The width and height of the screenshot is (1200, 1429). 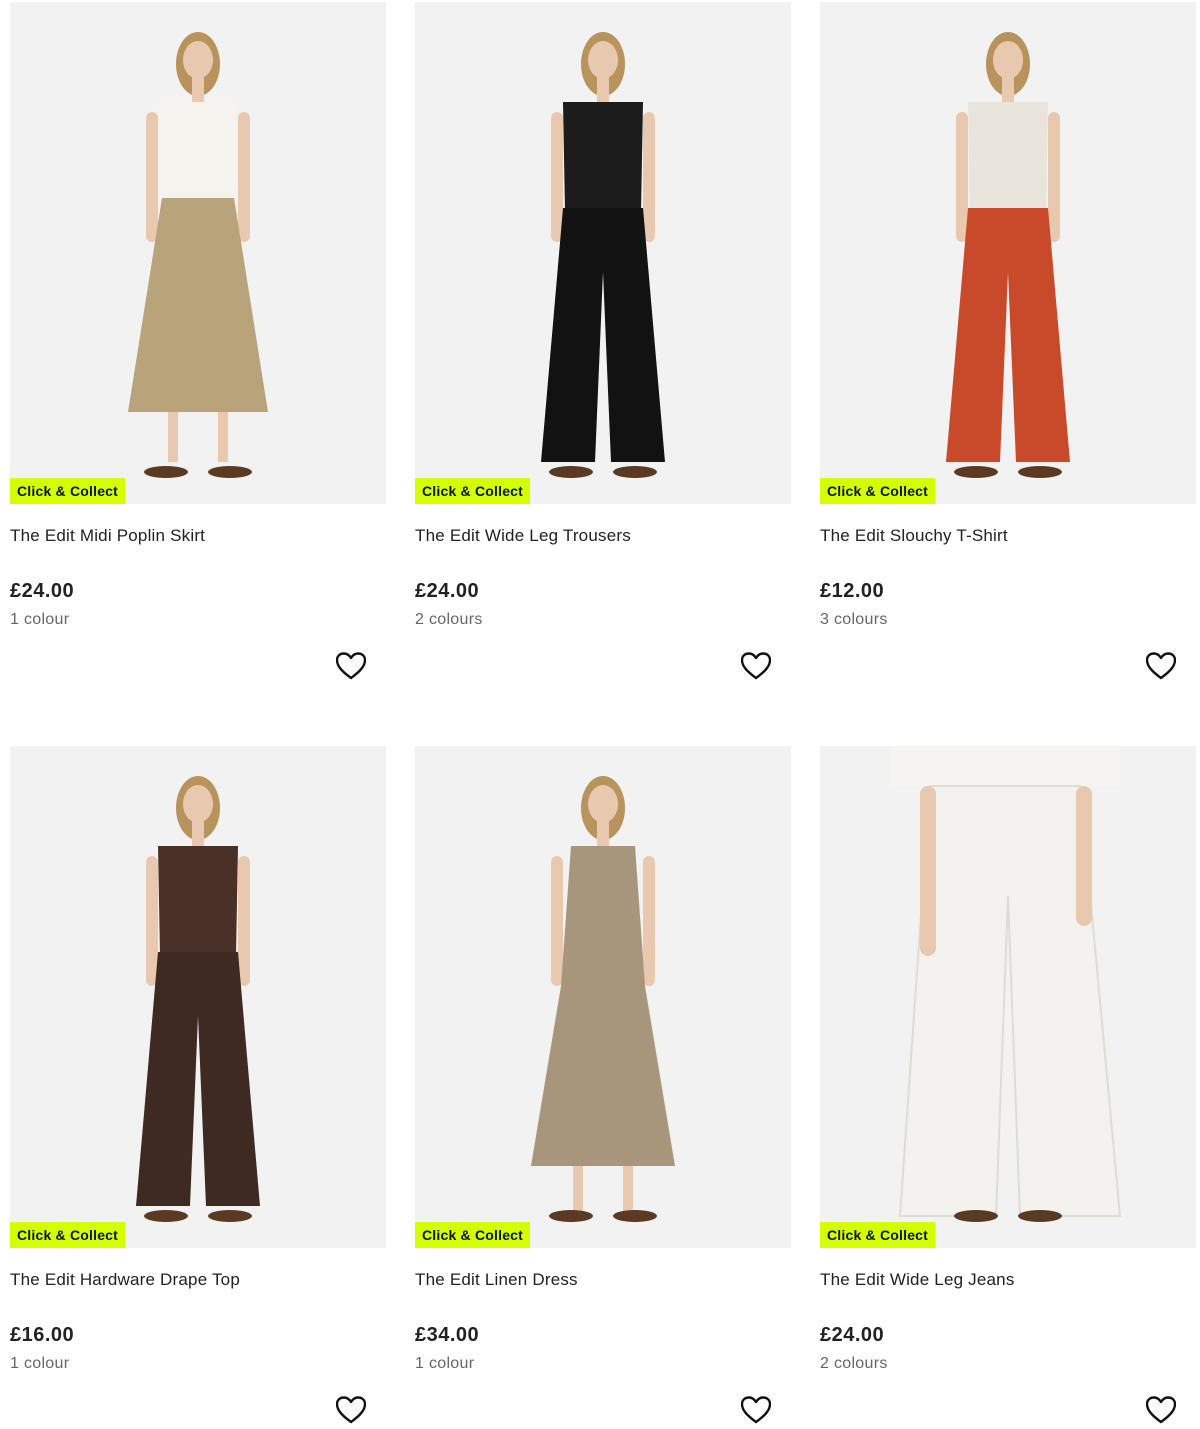 What do you see at coordinates (447, 1335) in the screenshot?
I see `product-price: £34.00` at bounding box center [447, 1335].